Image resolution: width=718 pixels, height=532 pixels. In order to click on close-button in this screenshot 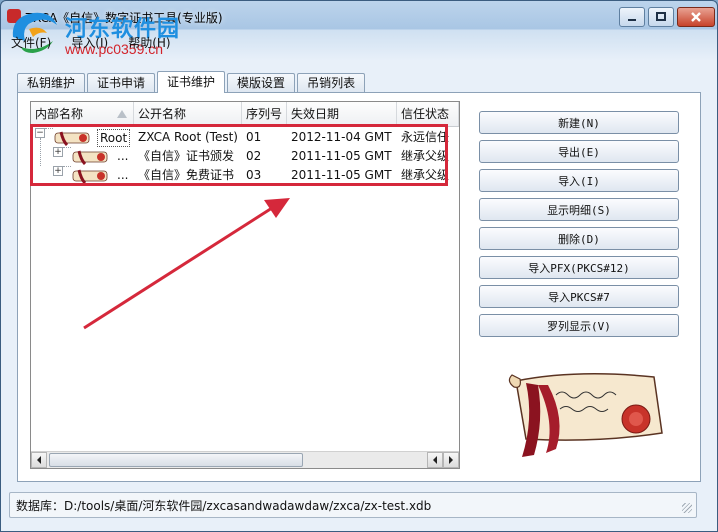, I will do `click(696, 17)`.